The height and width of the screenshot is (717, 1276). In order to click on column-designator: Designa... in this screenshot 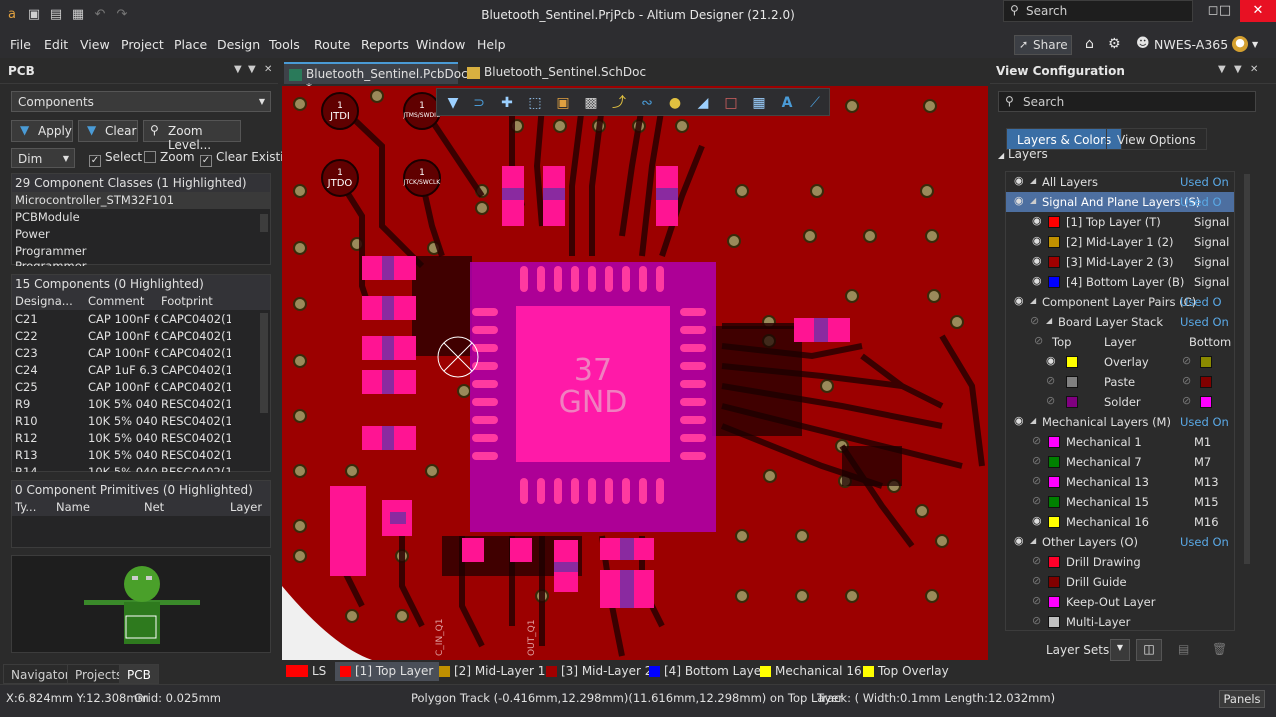, I will do `click(50, 301)`.